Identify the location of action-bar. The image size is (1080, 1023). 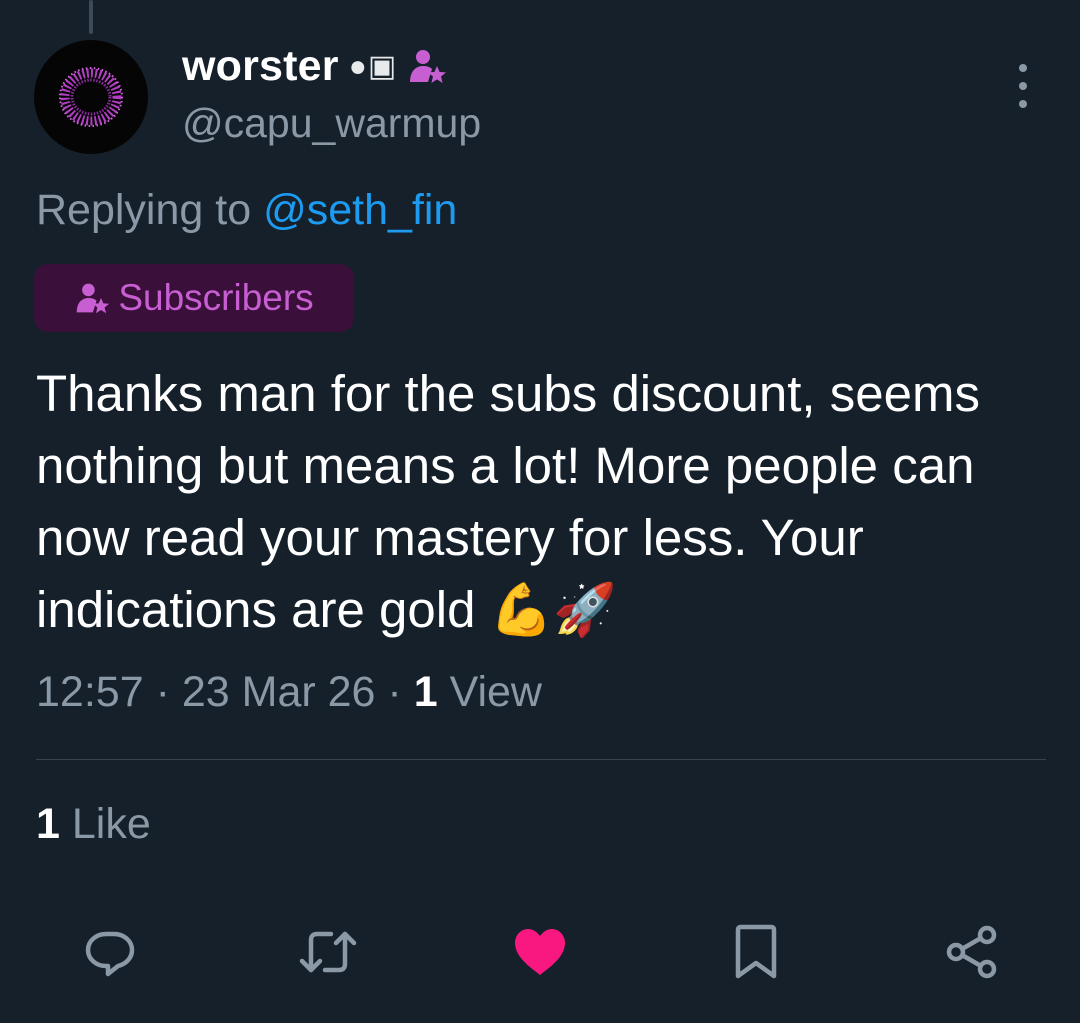
(540, 952).